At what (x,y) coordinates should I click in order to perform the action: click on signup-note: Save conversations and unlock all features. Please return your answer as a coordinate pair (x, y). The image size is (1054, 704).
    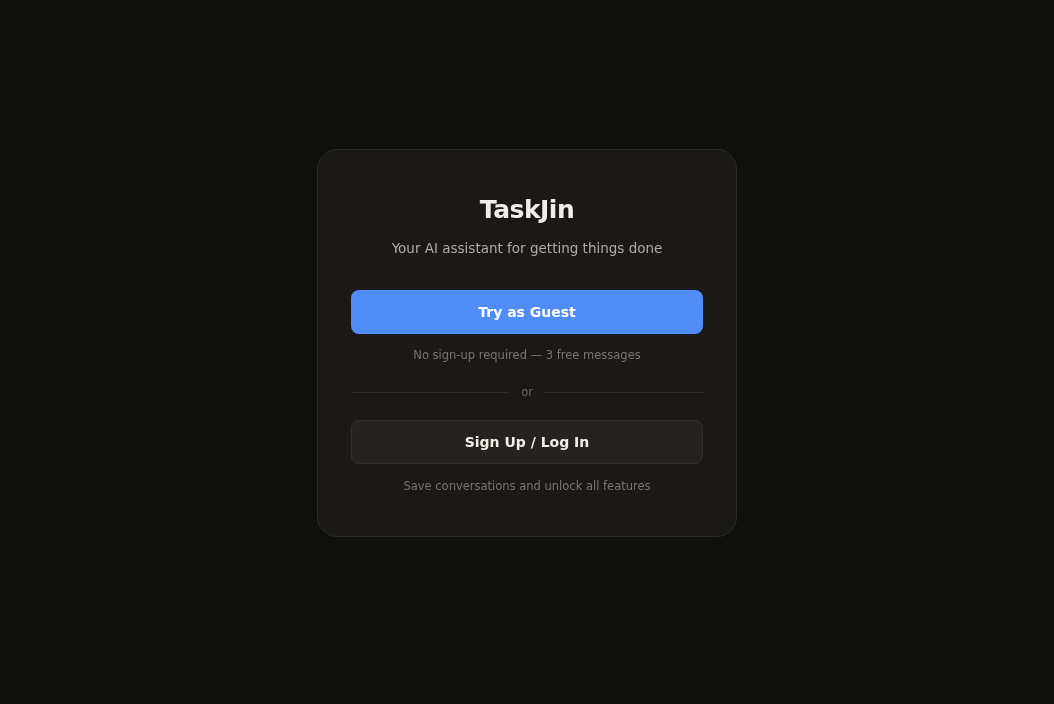
    Looking at the image, I should click on (527, 486).